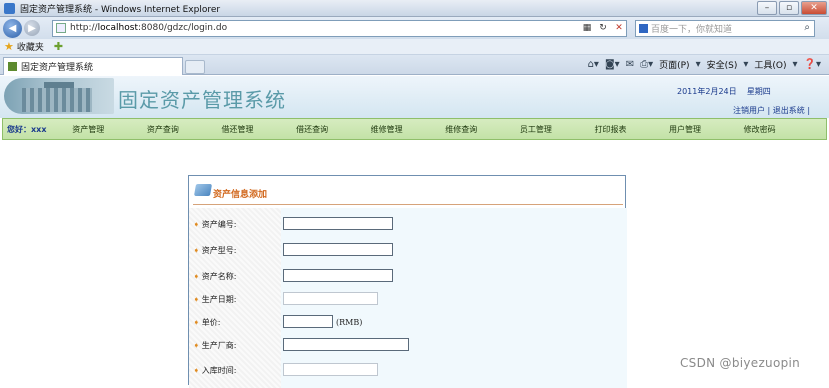  Describe the element at coordinates (120, 9) in the screenshot. I see `window-title: 固定资产管理系统 - Windows Internet Explorer` at that location.